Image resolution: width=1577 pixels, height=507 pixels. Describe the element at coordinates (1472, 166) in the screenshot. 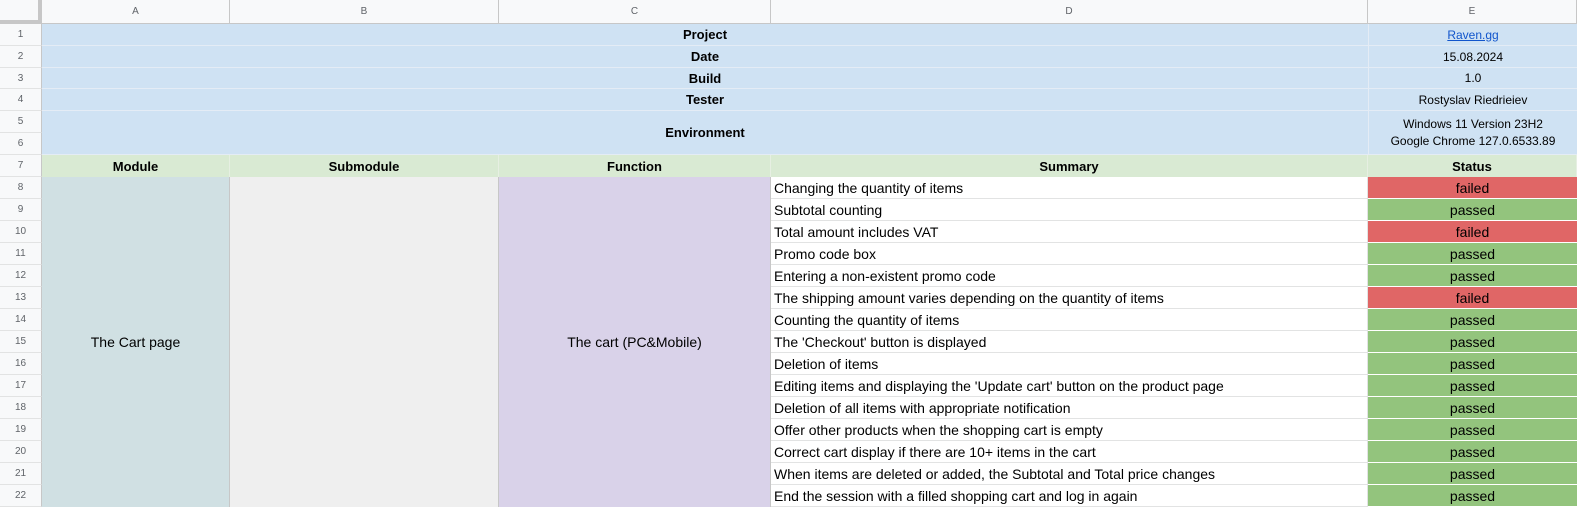

I see `header-status: Status` at that location.